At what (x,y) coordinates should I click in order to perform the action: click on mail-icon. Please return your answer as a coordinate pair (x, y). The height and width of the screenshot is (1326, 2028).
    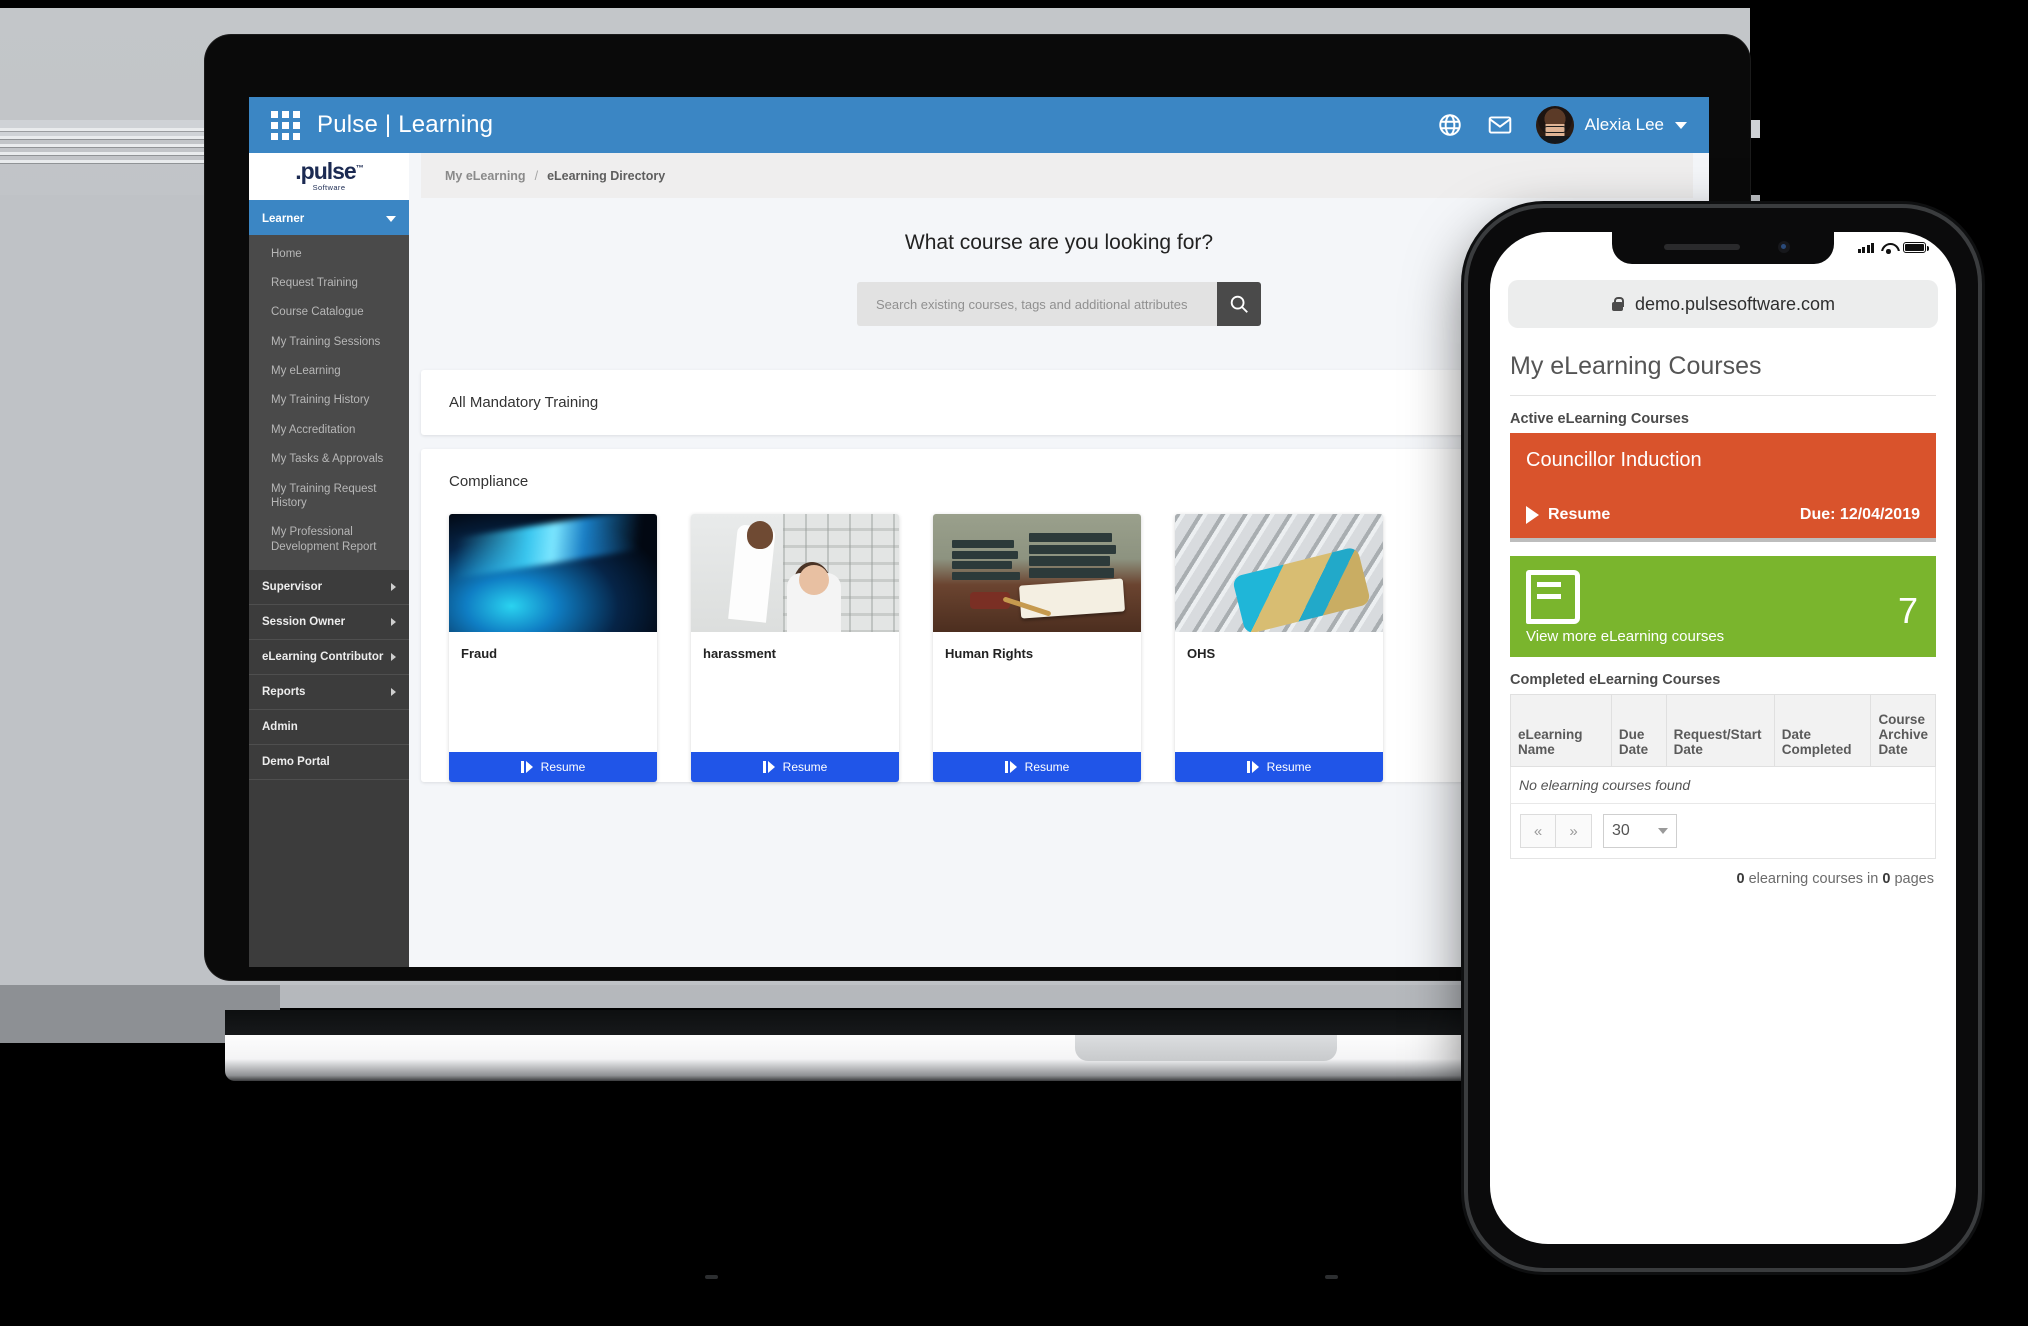
    Looking at the image, I should click on (1500, 125).